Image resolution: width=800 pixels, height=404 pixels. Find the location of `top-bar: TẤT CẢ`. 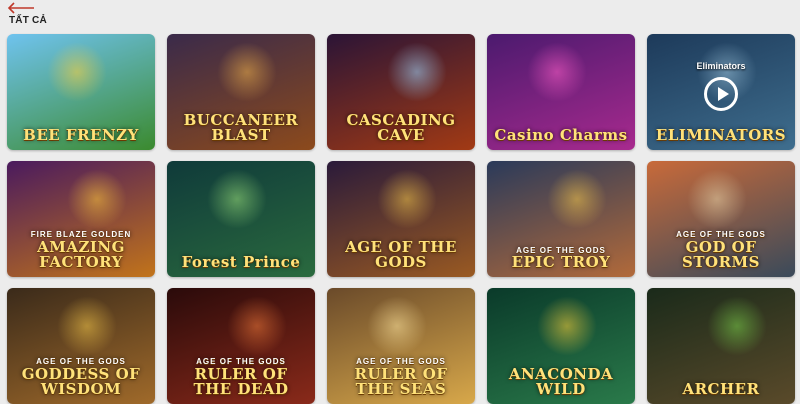

top-bar: TẤT CẢ is located at coordinates (400, 16).